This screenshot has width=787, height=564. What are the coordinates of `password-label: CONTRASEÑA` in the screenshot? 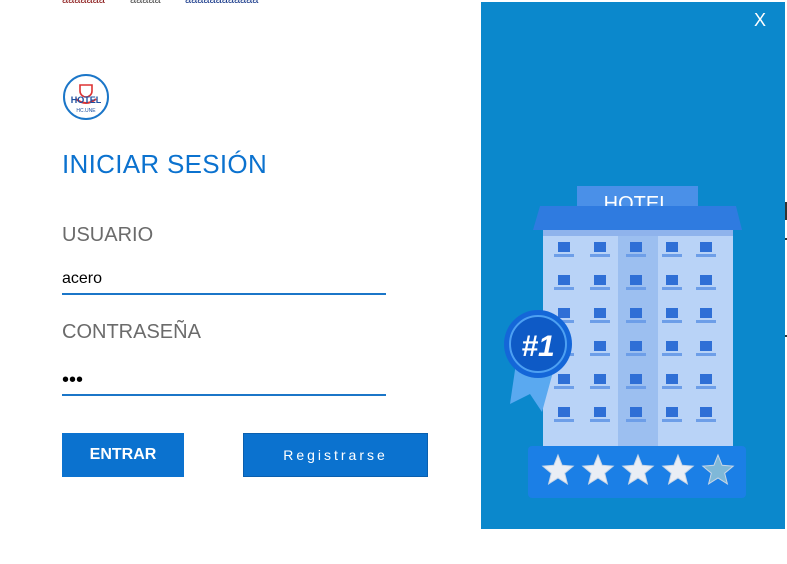 It's located at (131, 332).